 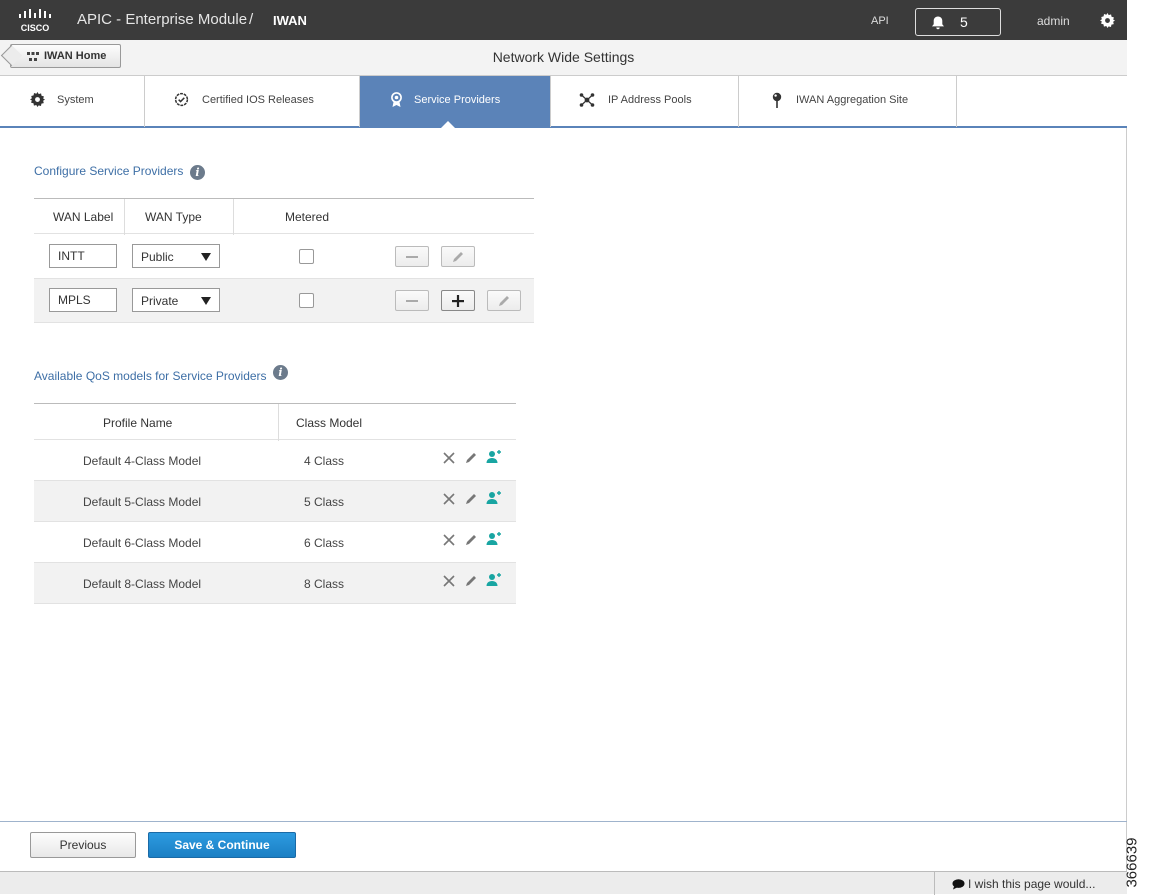 I want to click on page-title: Network Wide Settings, so click(x=563, y=57).